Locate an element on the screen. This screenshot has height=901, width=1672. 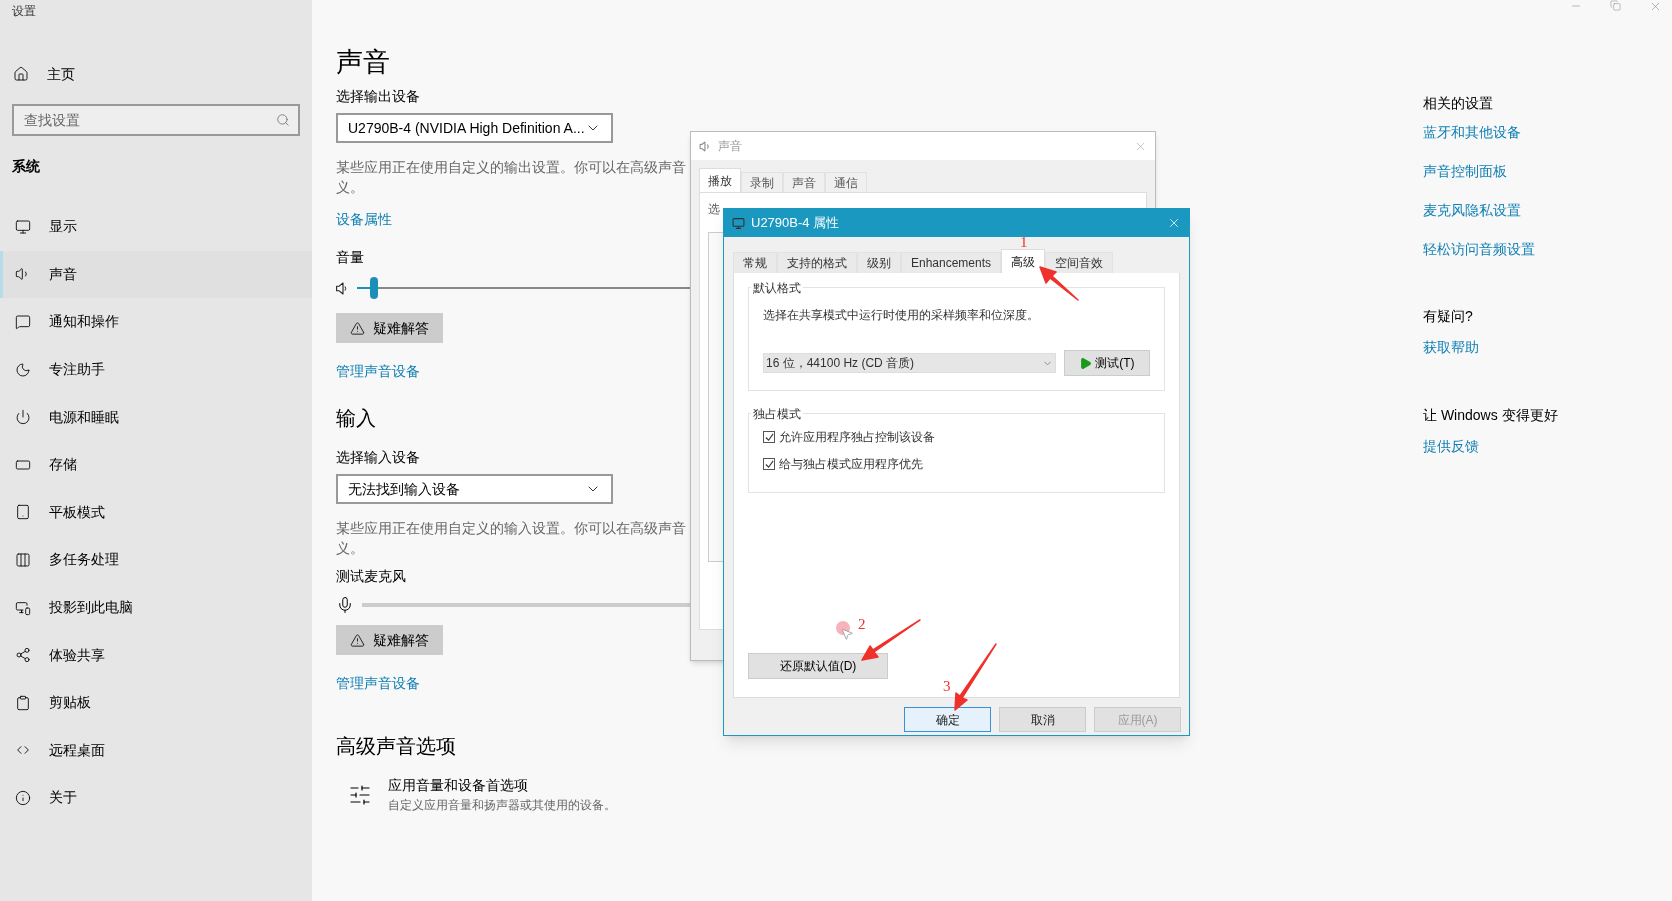
sidebar-item: 专注助手 is located at coordinates (156, 369).